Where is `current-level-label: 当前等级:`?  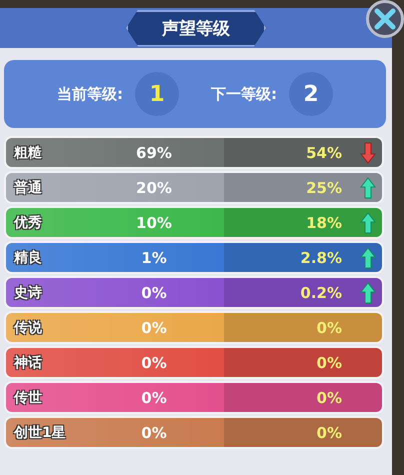
current-level-label: 当前等级: is located at coordinates (90, 94).